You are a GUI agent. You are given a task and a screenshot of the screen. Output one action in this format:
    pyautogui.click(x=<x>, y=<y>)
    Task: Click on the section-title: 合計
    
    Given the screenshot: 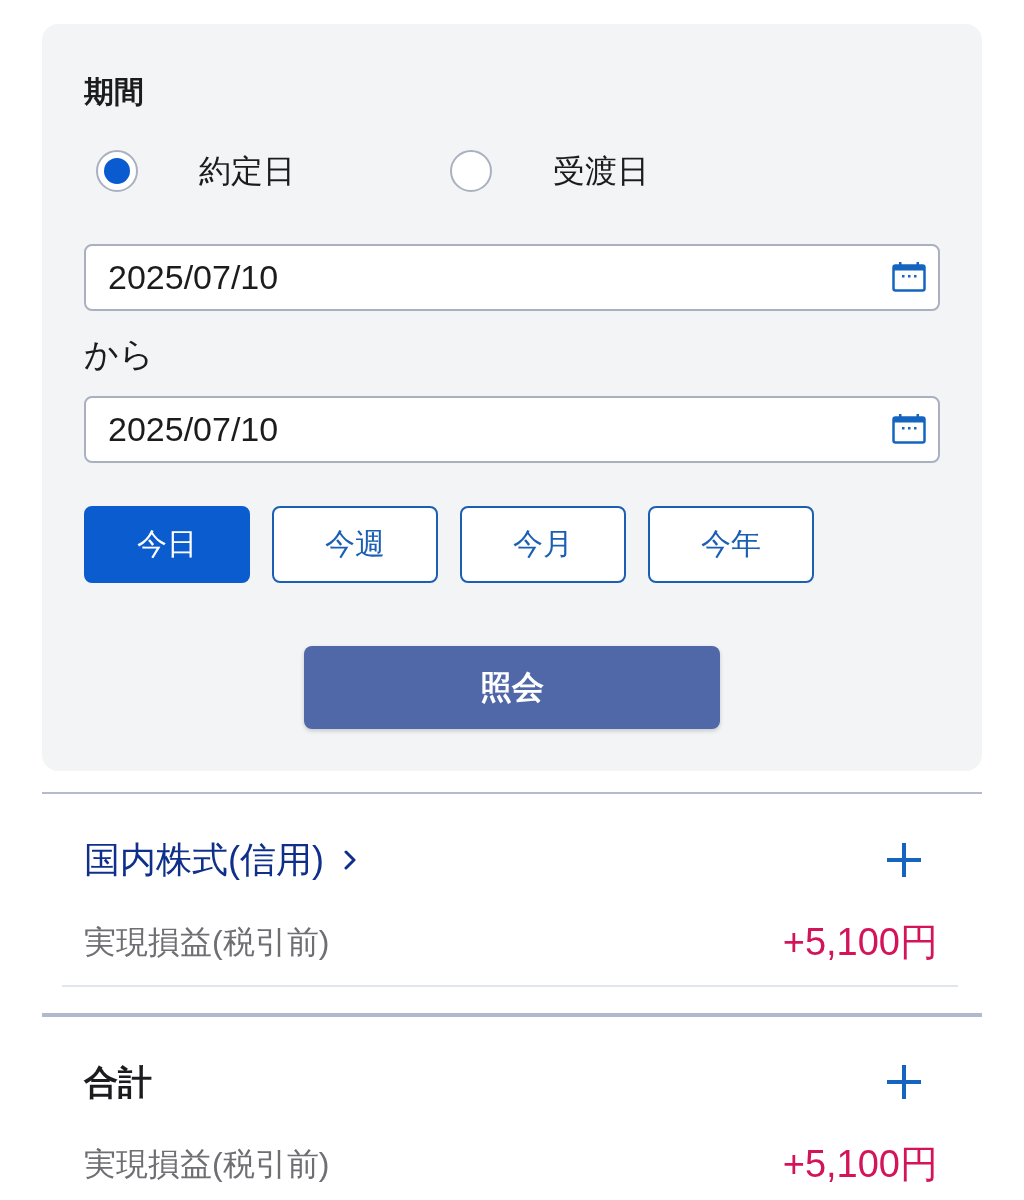 What is the action you would take?
    pyautogui.click(x=118, y=1082)
    